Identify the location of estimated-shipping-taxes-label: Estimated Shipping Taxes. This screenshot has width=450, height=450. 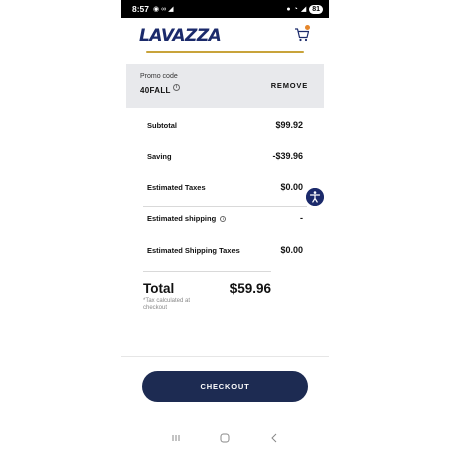
(193, 250).